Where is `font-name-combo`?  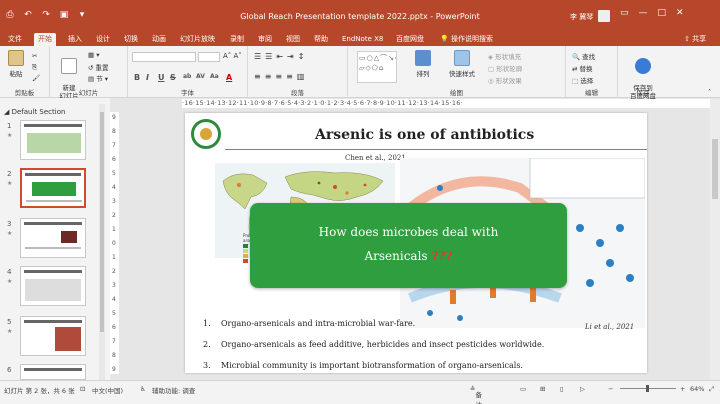 font-name-combo is located at coordinates (164, 57).